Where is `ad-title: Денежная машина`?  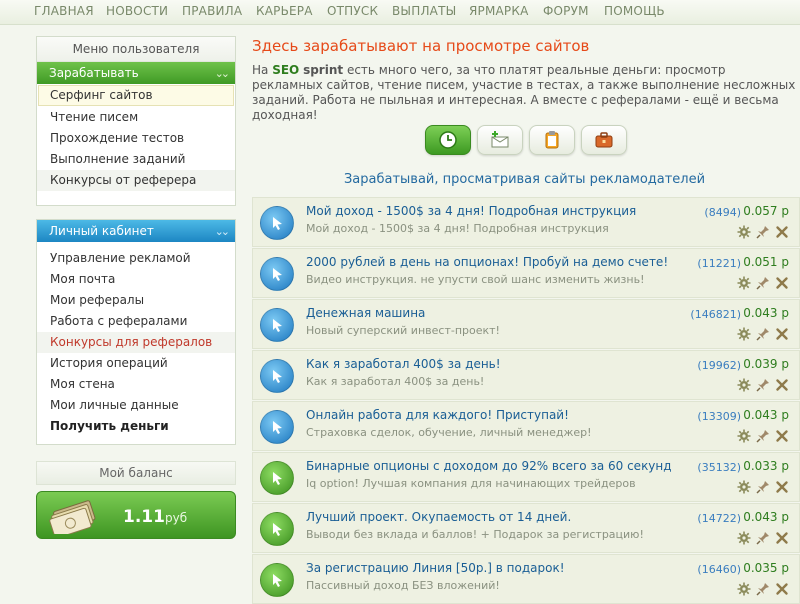 ad-title: Денежная машина is located at coordinates (365, 313).